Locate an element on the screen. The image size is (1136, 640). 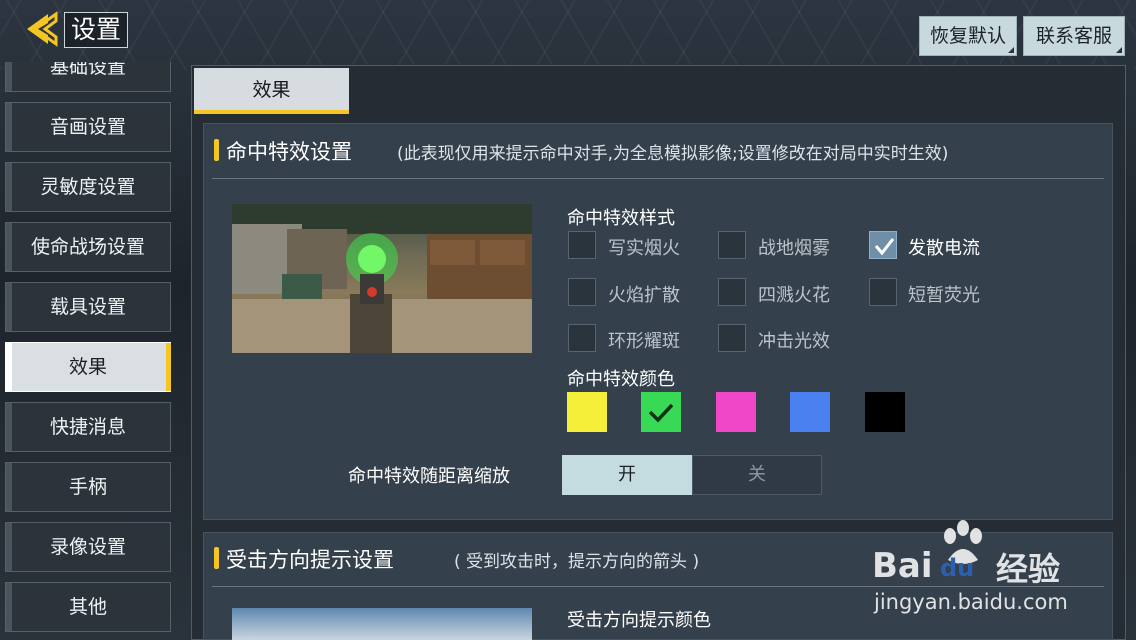
option-electric-current-checkbox is located at coordinates (883, 245).